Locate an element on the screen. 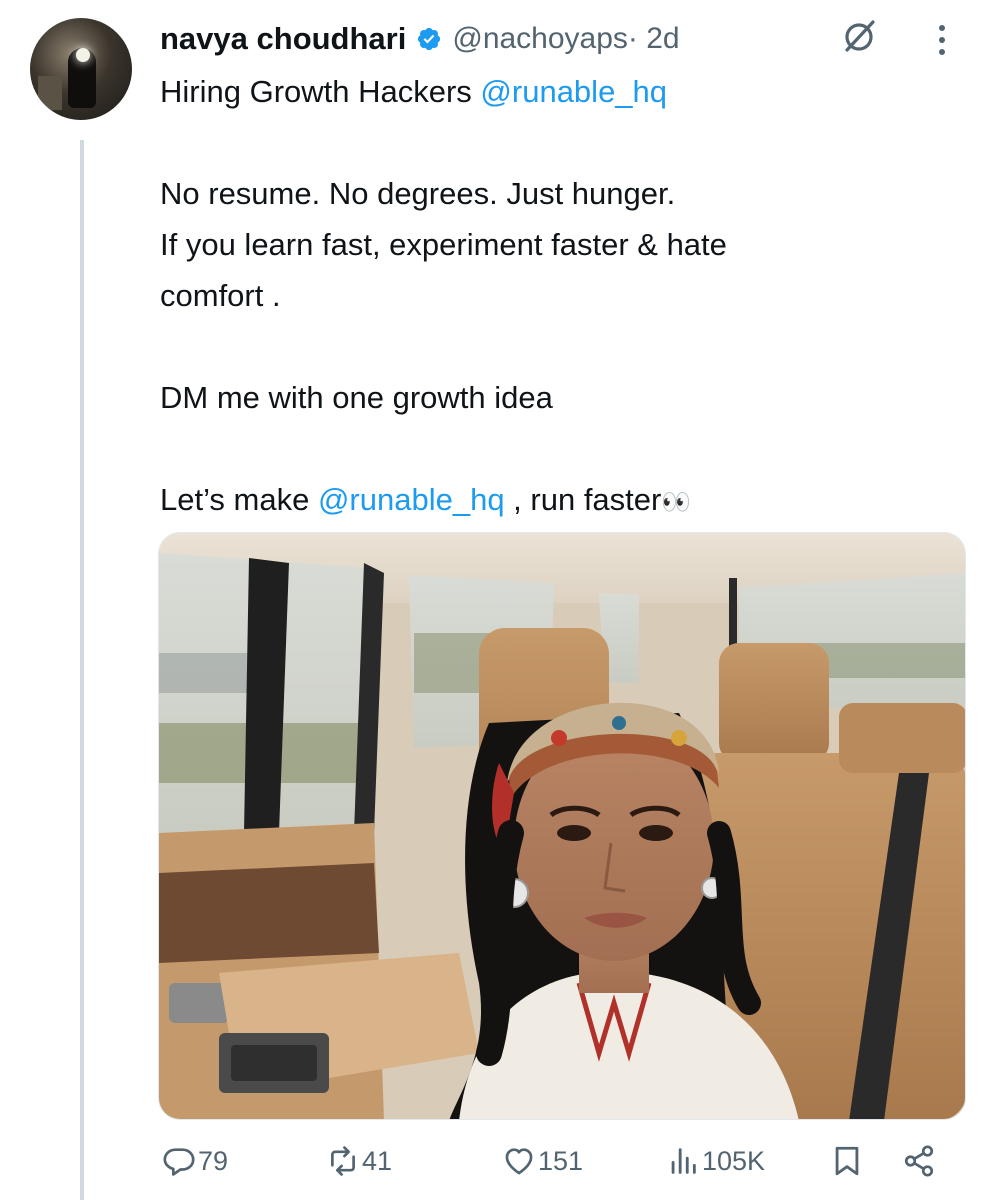 The width and height of the screenshot is (995, 1200). tweet-action-bar: 79 41 151 105K is located at coordinates (558, 1166).